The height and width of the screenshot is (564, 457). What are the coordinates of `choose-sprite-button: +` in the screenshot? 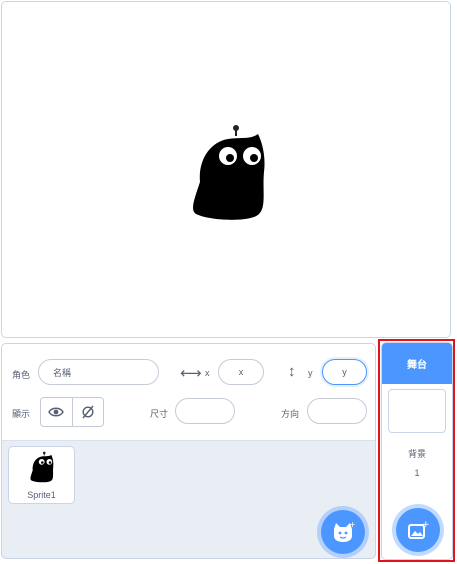 It's located at (343, 532).